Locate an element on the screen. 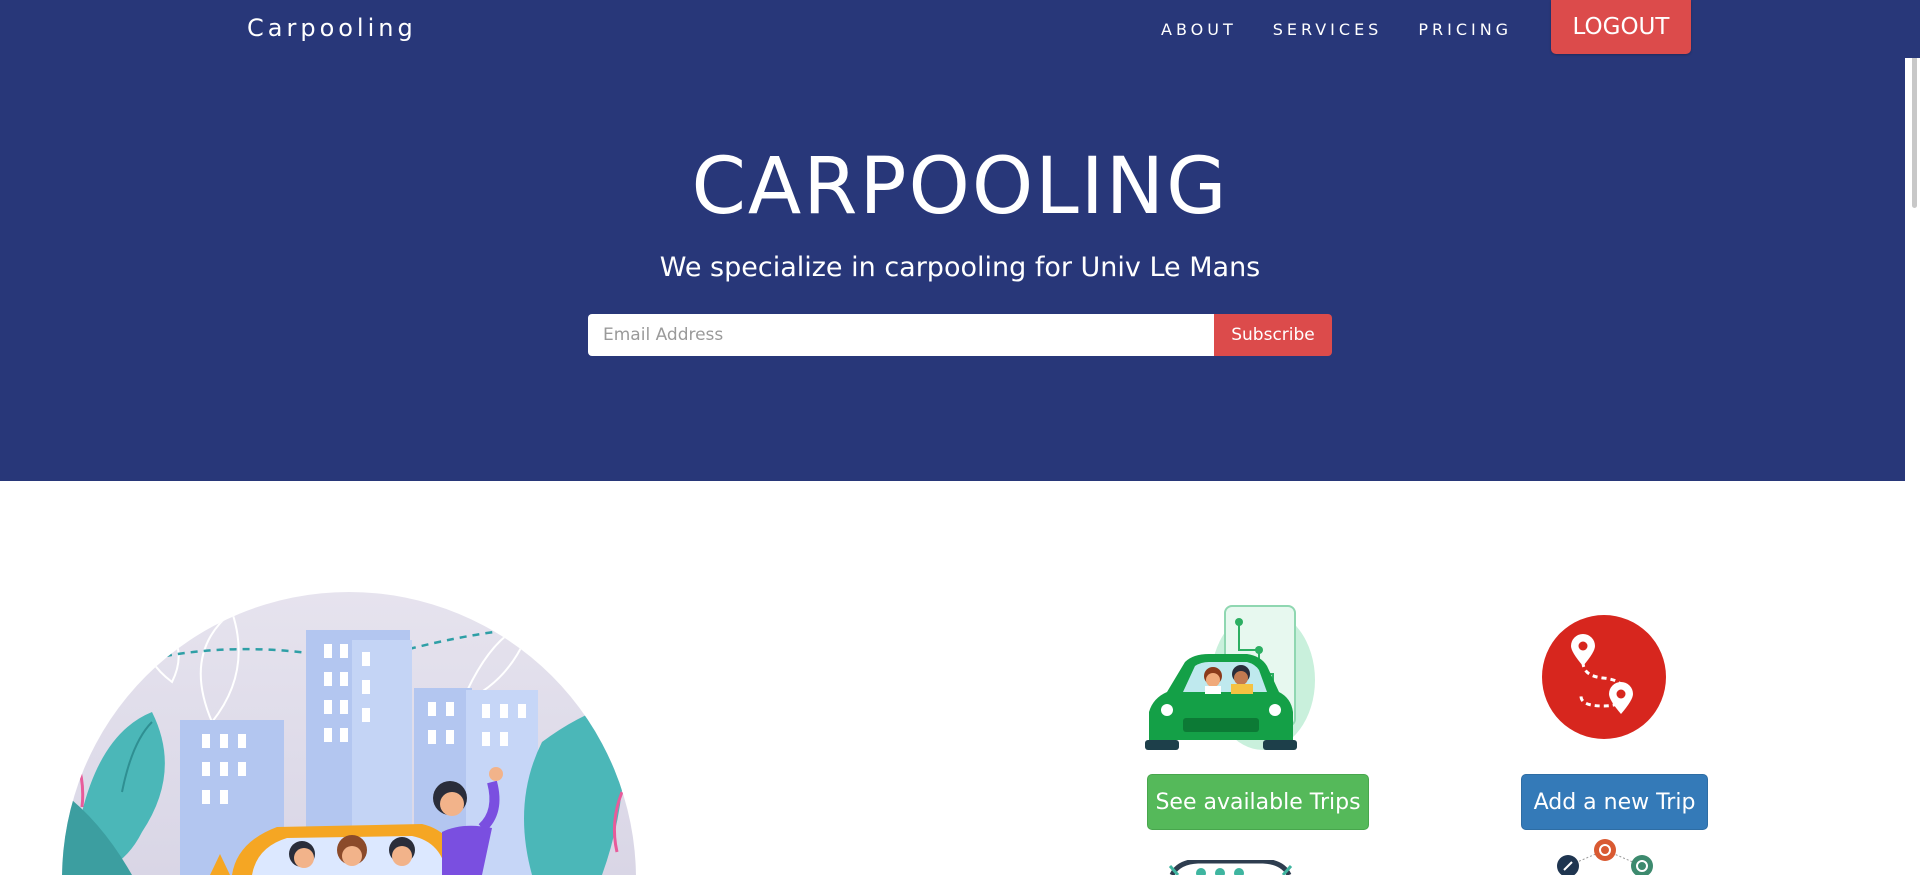  car-app-illustration is located at coordinates (1230, 676).